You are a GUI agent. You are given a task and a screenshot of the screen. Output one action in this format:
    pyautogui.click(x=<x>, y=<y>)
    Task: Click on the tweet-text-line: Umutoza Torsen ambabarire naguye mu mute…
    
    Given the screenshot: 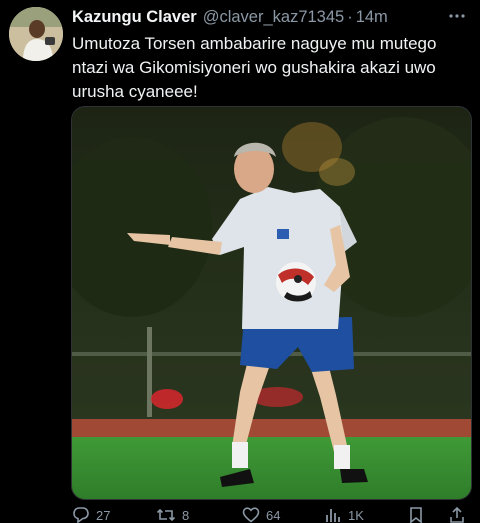 What is the action you would take?
    pyautogui.click(x=254, y=43)
    